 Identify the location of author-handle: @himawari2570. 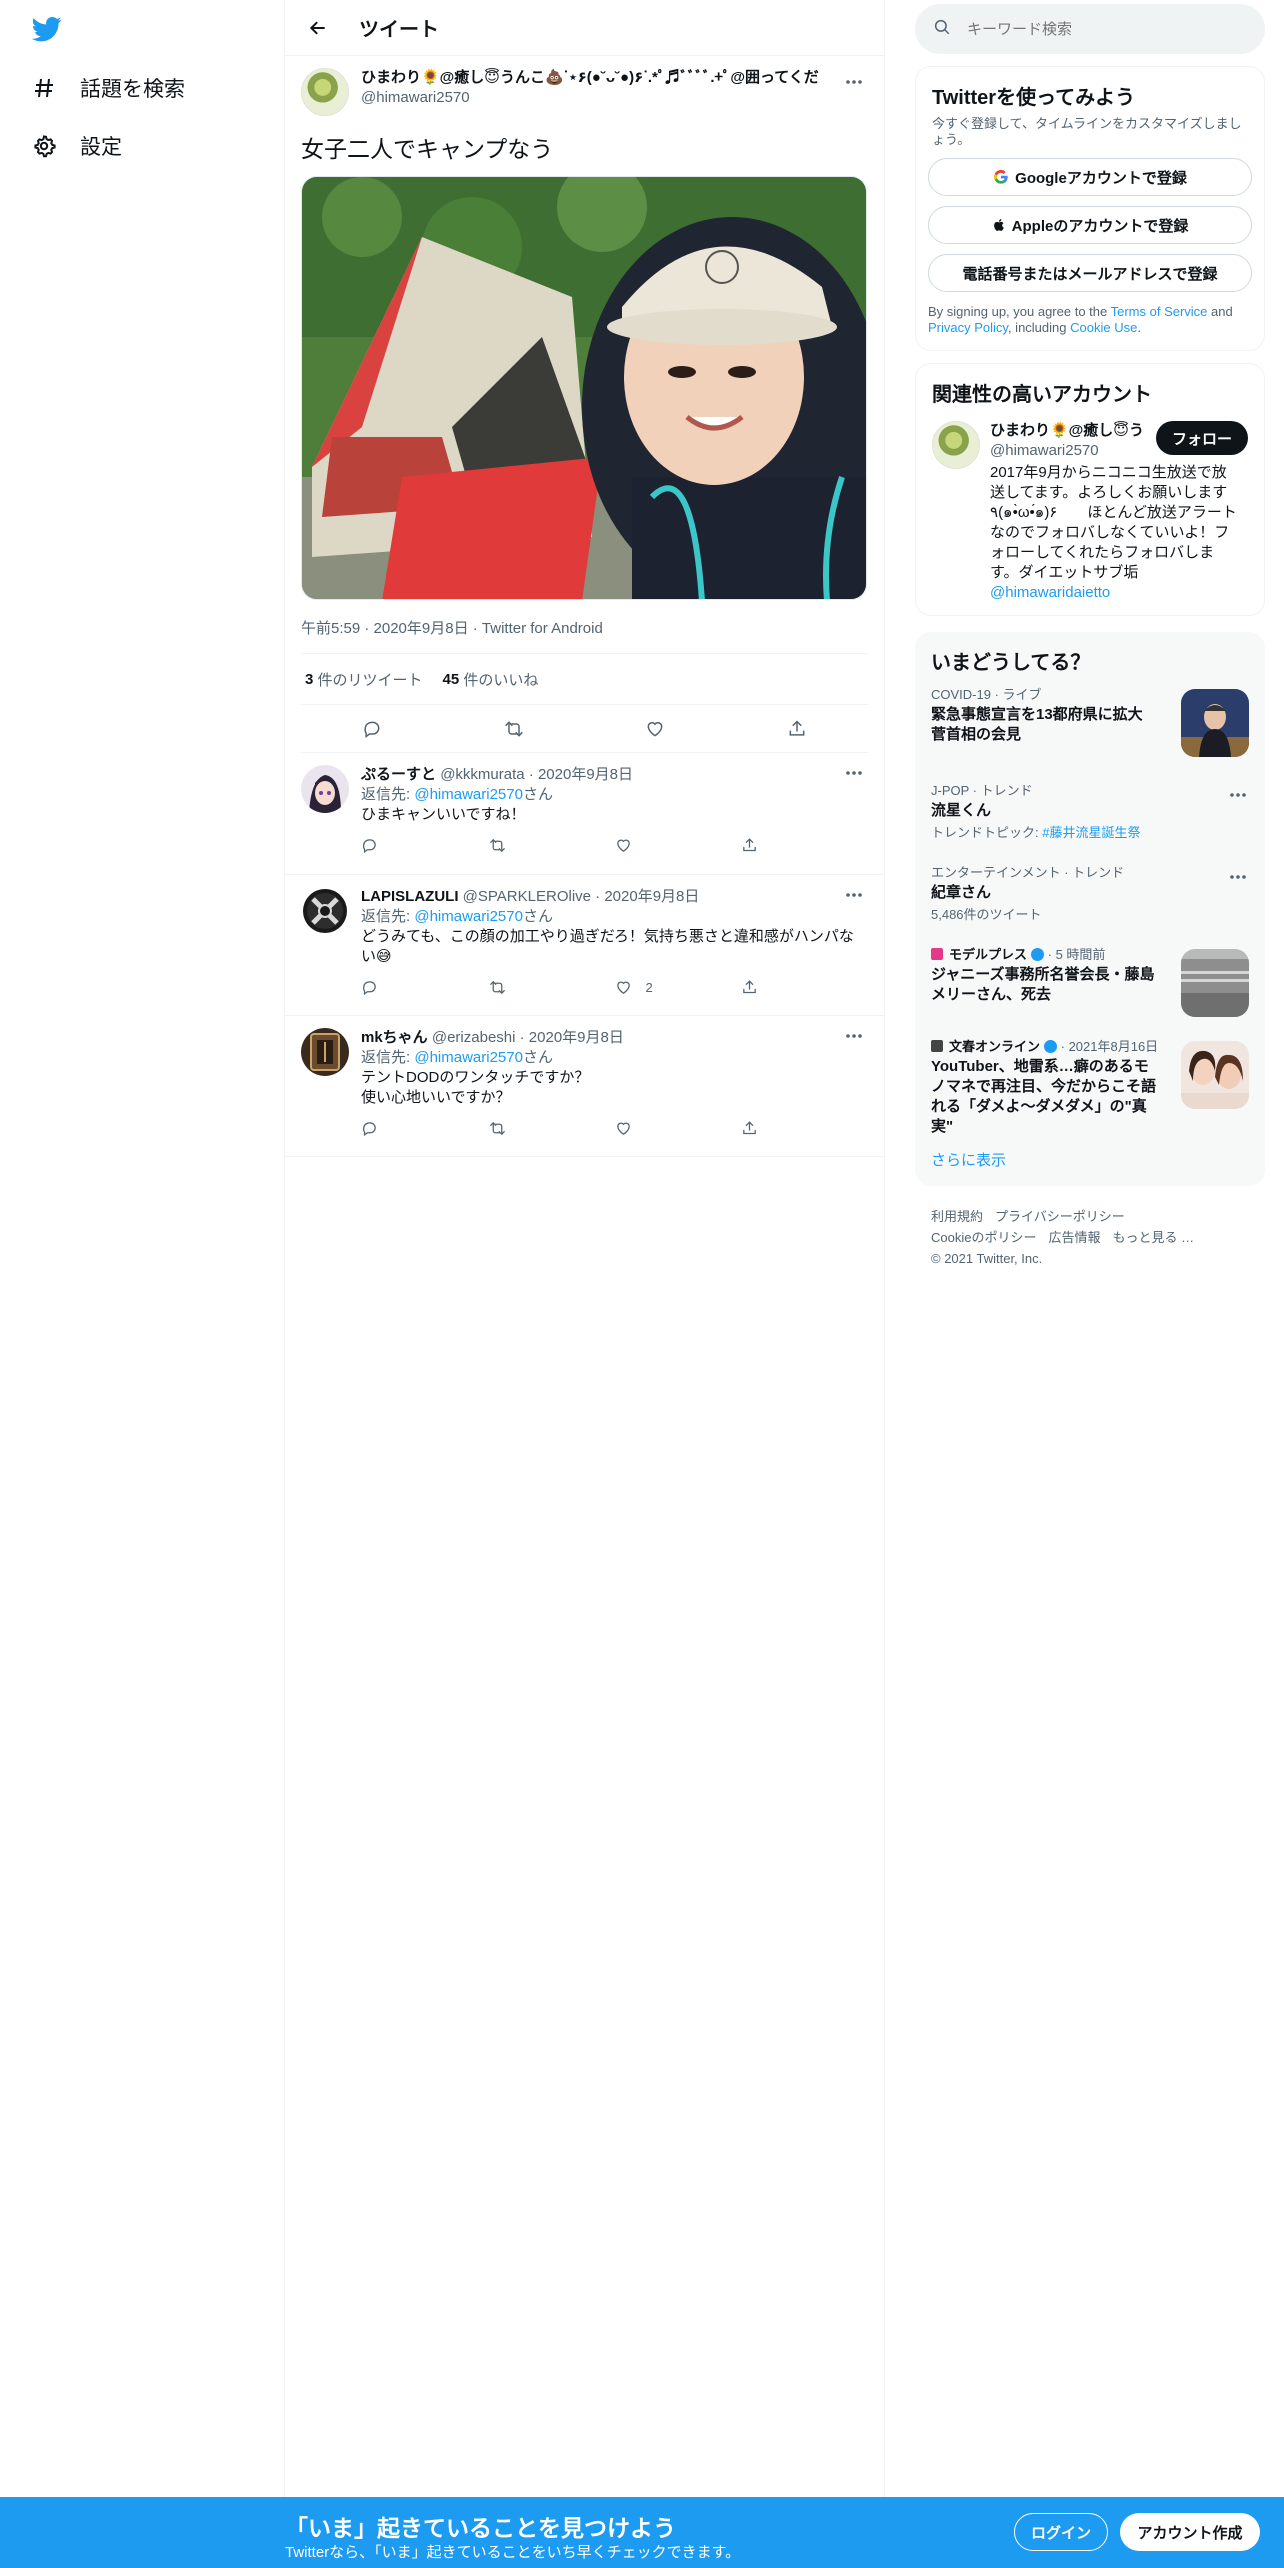
(596, 98).